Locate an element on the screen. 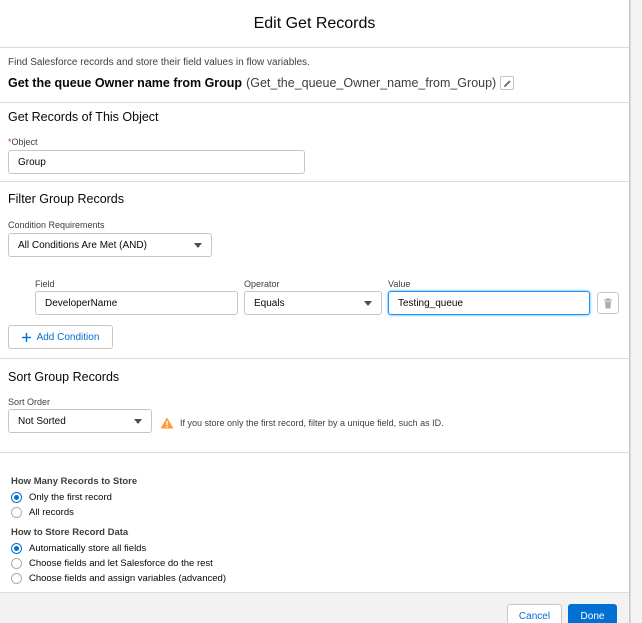  cancel-label: Cancel is located at coordinates (534, 616).